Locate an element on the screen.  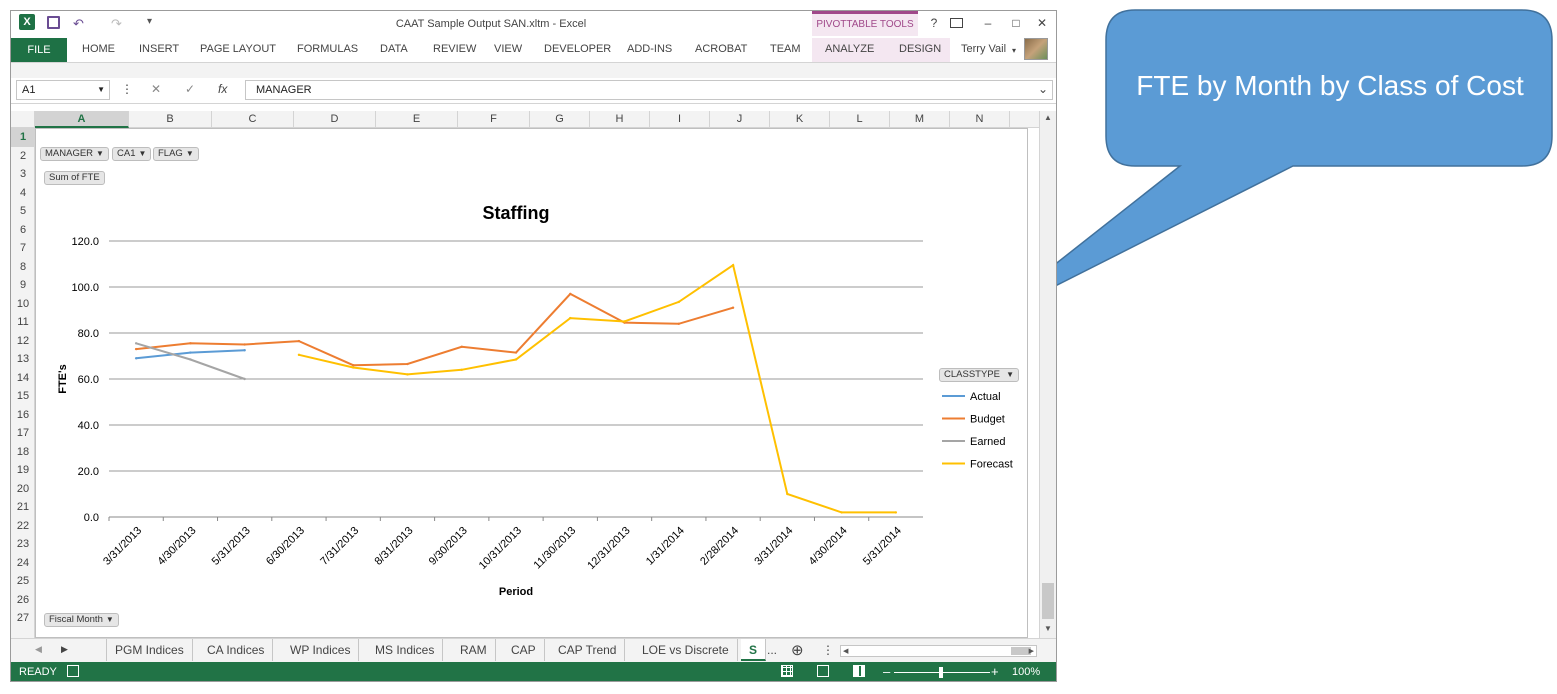
column-header: B is located at coordinates (170, 119).